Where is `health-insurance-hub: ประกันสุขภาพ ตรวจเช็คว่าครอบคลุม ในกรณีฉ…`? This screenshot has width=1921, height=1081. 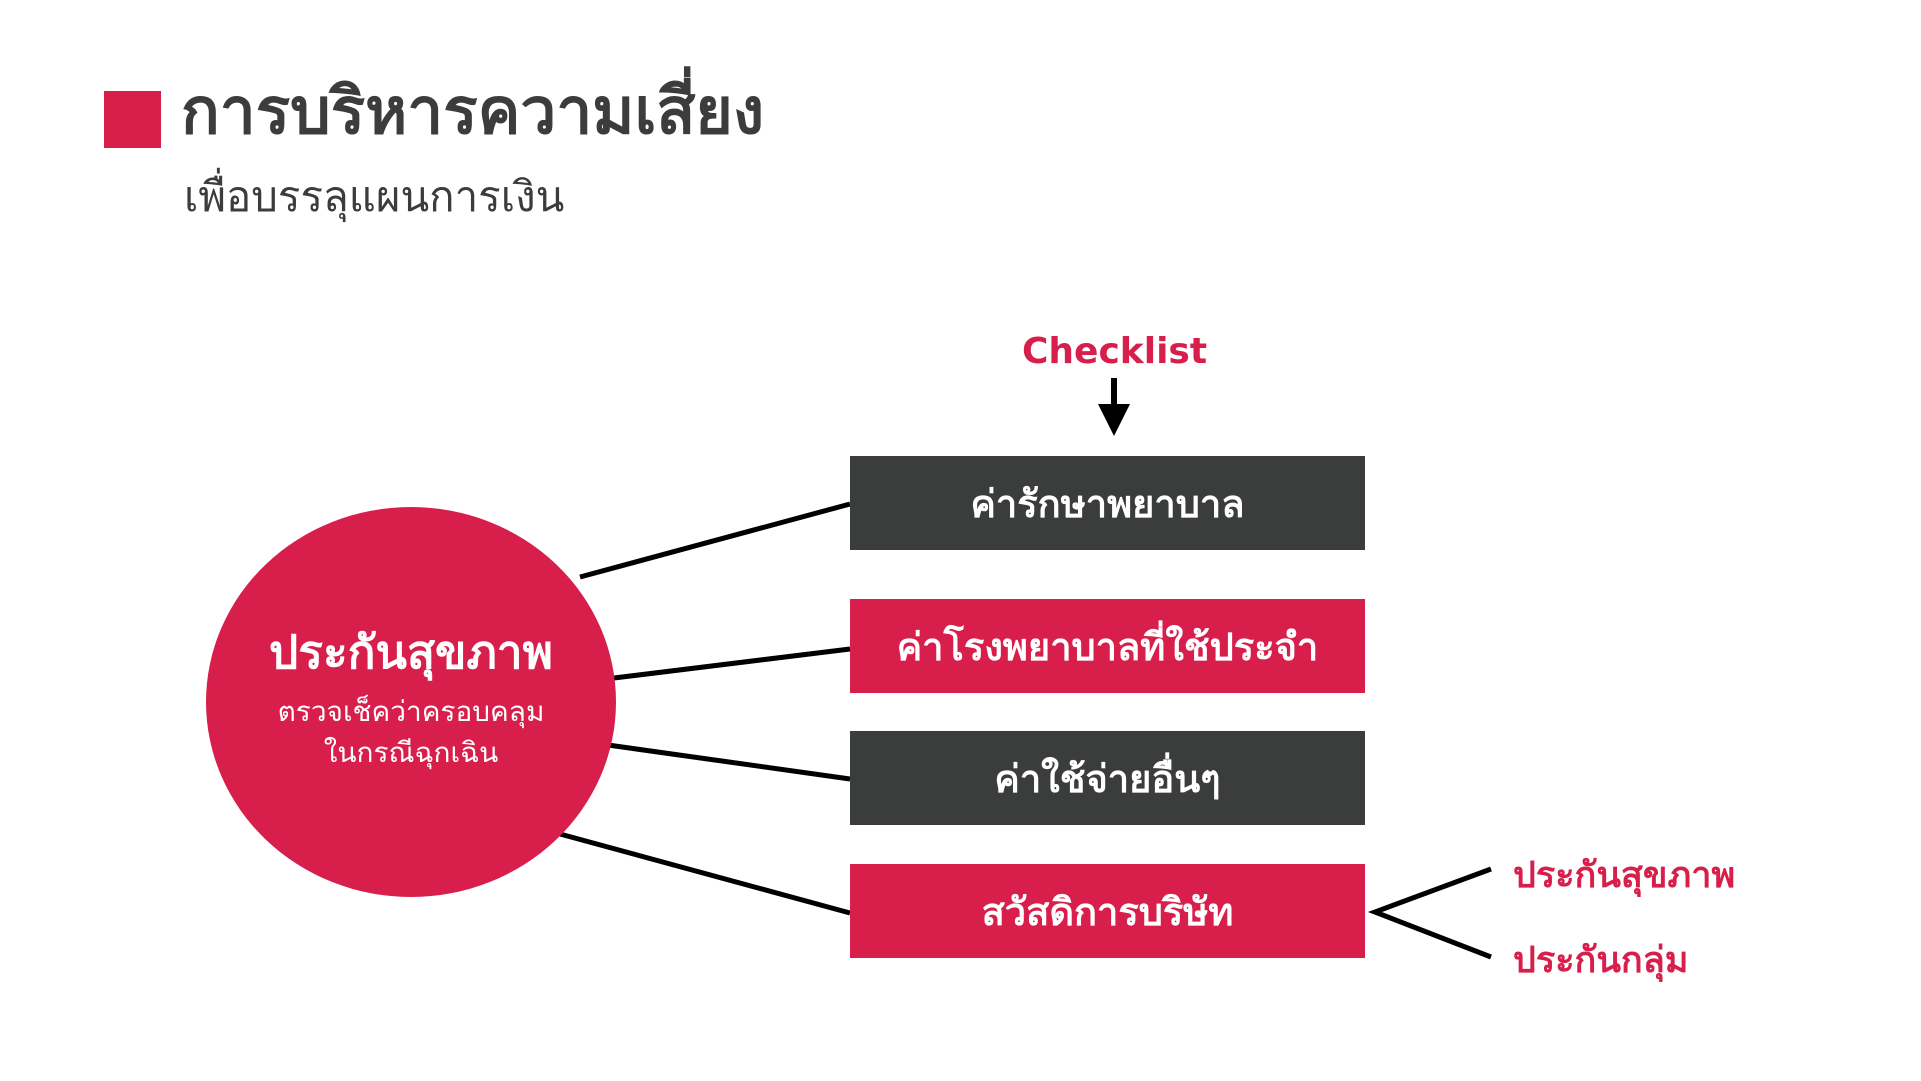 health-insurance-hub: ประกันสุขภาพ ตรวจเช็คว่าครอบคลุม ในกรณีฉ… is located at coordinates (411, 702).